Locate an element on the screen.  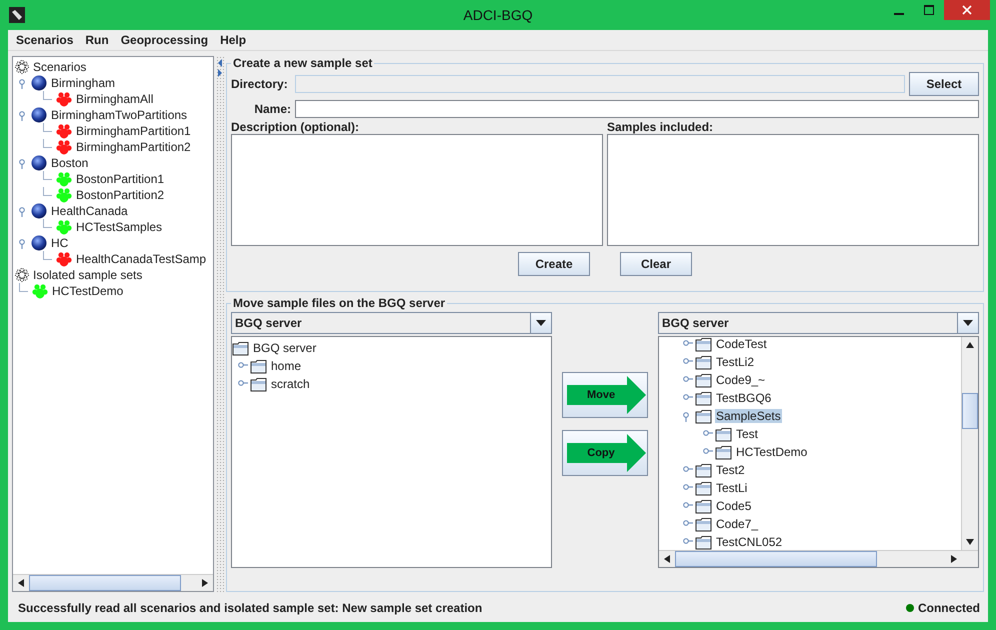
field-label: Description (optional): is located at coordinates (295, 127).